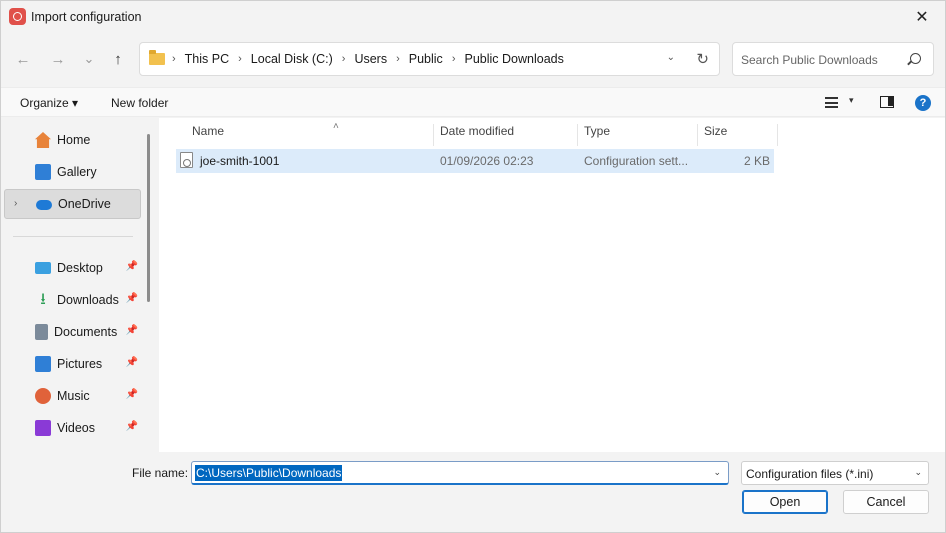 This screenshot has width=946, height=533. Describe the element at coordinates (716, 131) in the screenshot. I see `column-header-label: Size` at that location.